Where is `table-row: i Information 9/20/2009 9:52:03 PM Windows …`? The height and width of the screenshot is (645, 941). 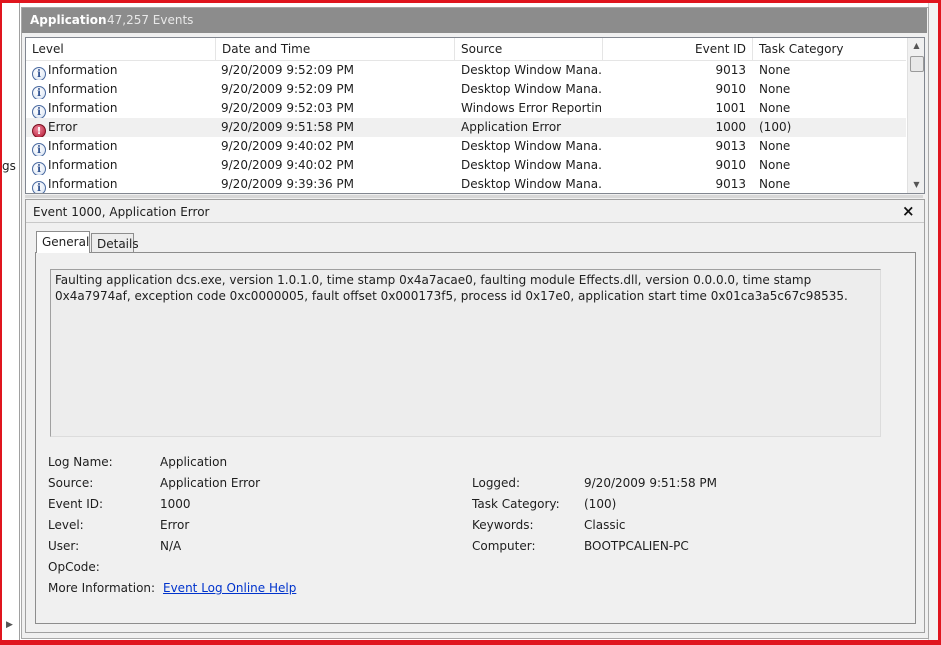
table-row: i Information 9/20/2009 9:52:03 PM Windows … is located at coordinates (466, 108).